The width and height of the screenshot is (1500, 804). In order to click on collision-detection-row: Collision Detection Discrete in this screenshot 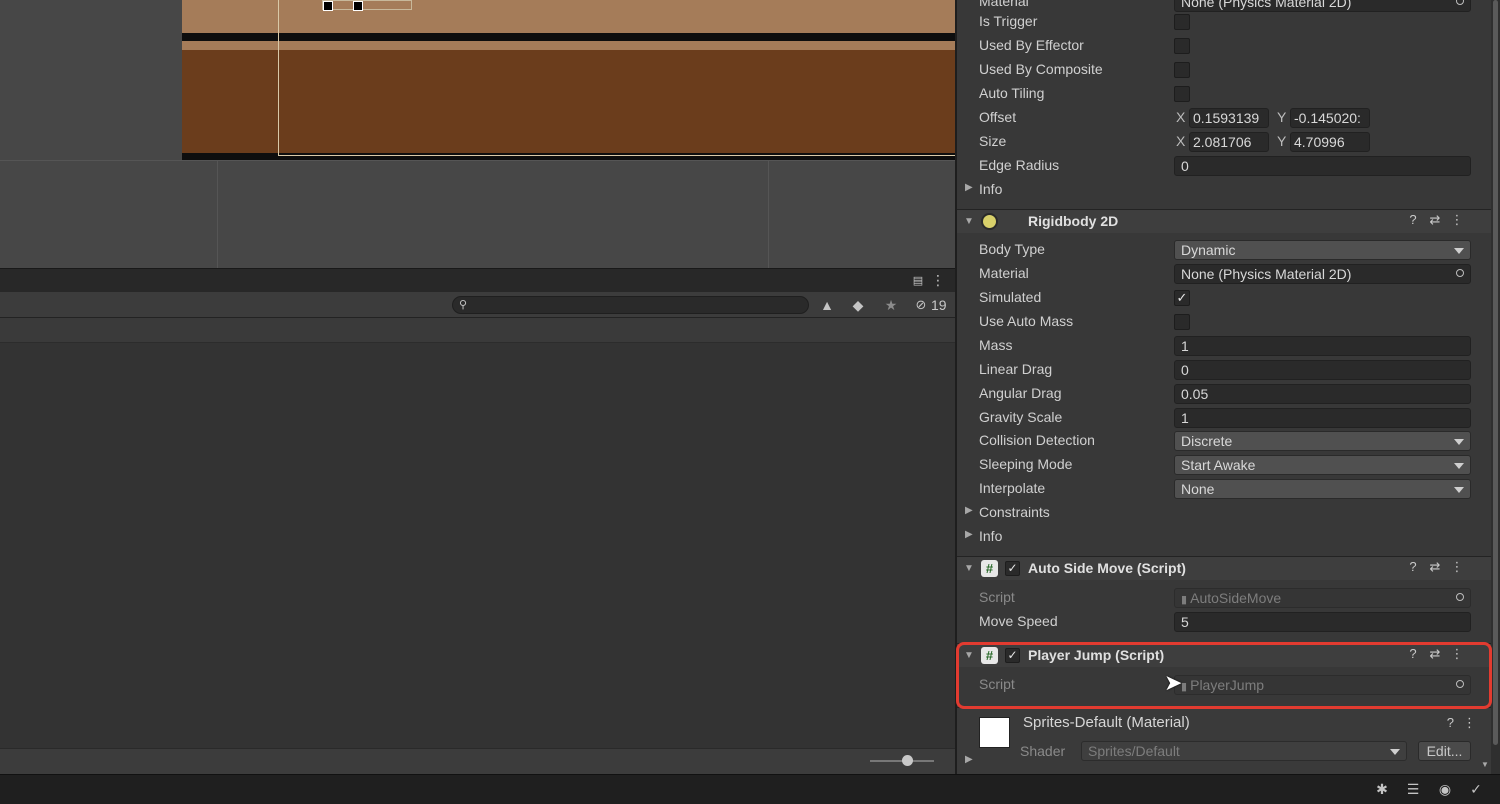, I will do `click(1222, 441)`.